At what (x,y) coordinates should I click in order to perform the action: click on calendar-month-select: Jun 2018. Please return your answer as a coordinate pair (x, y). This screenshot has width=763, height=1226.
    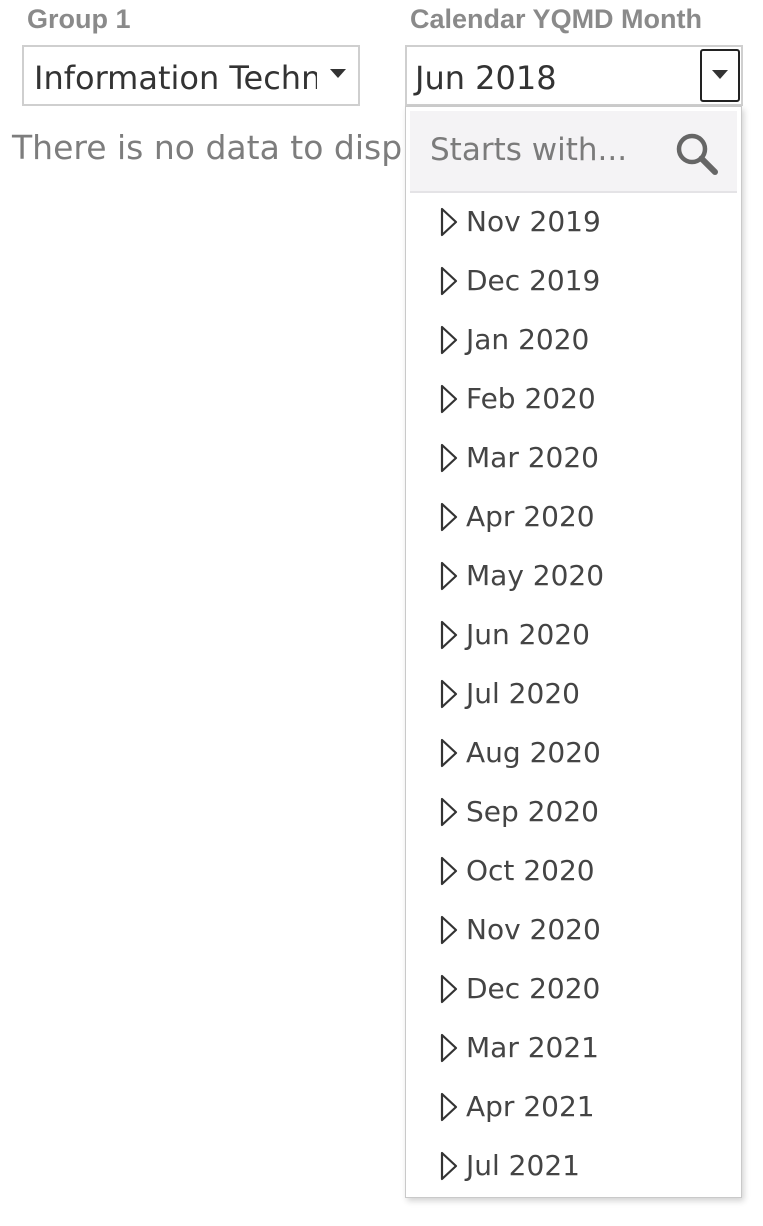
    Looking at the image, I should click on (574, 75).